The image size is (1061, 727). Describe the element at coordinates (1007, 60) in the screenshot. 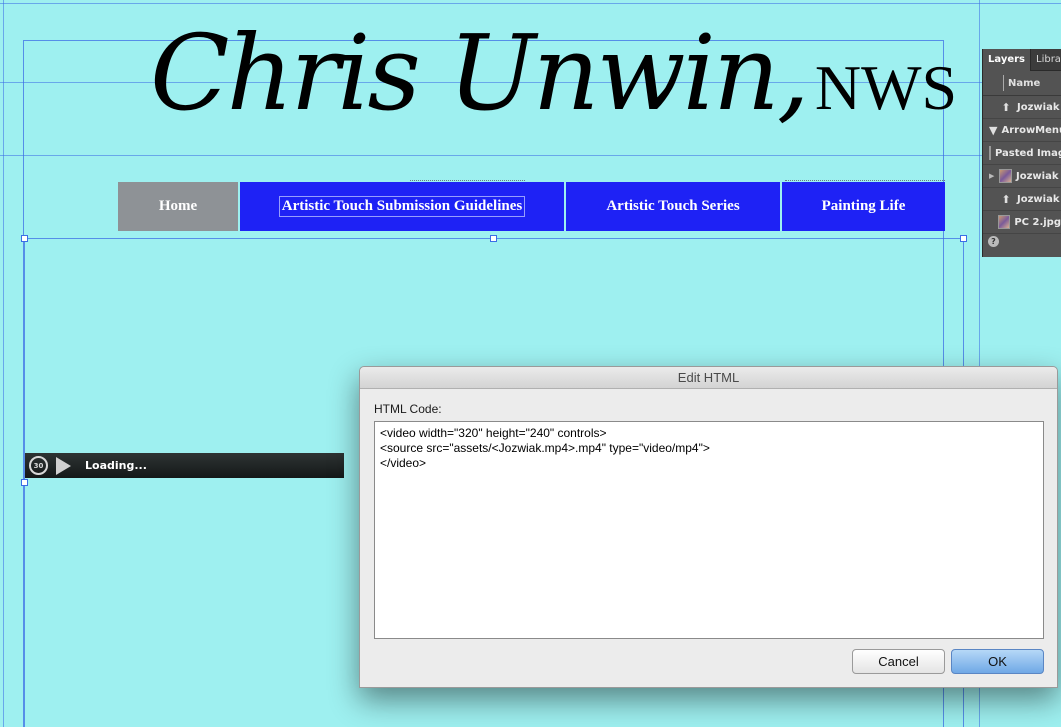

I see `tab-layers: Layers` at that location.